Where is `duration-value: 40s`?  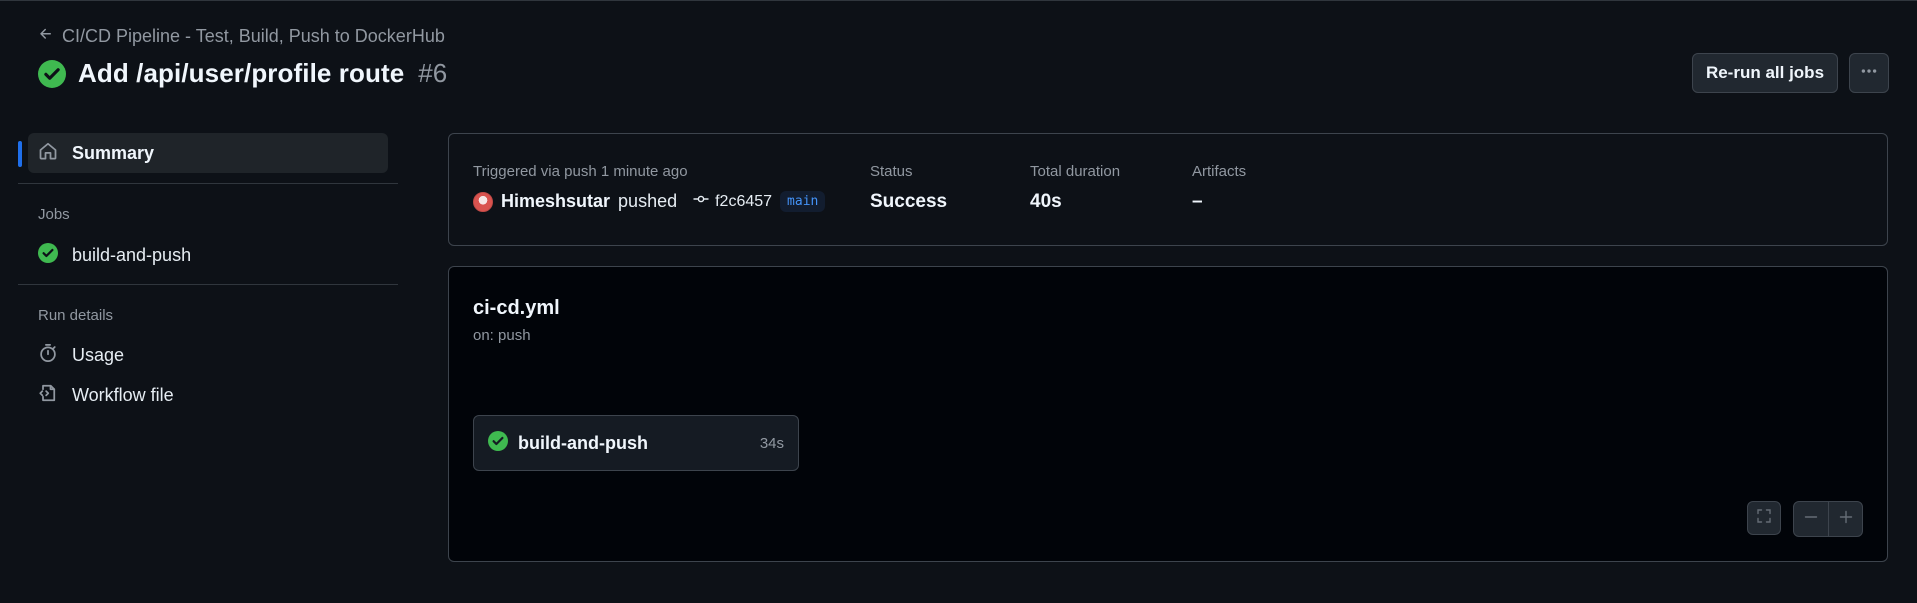
duration-value: 40s is located at coordinates (1046, 201).